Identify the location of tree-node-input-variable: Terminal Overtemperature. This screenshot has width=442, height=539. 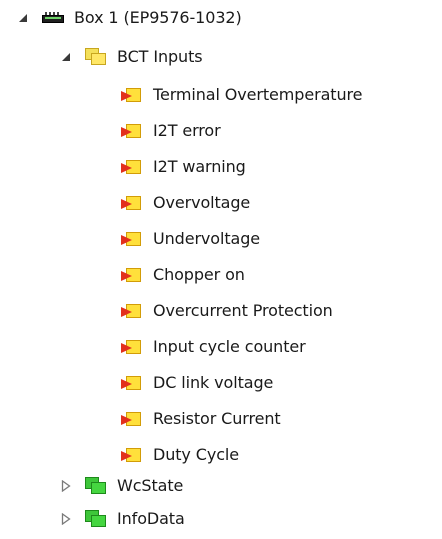
(241, 95).